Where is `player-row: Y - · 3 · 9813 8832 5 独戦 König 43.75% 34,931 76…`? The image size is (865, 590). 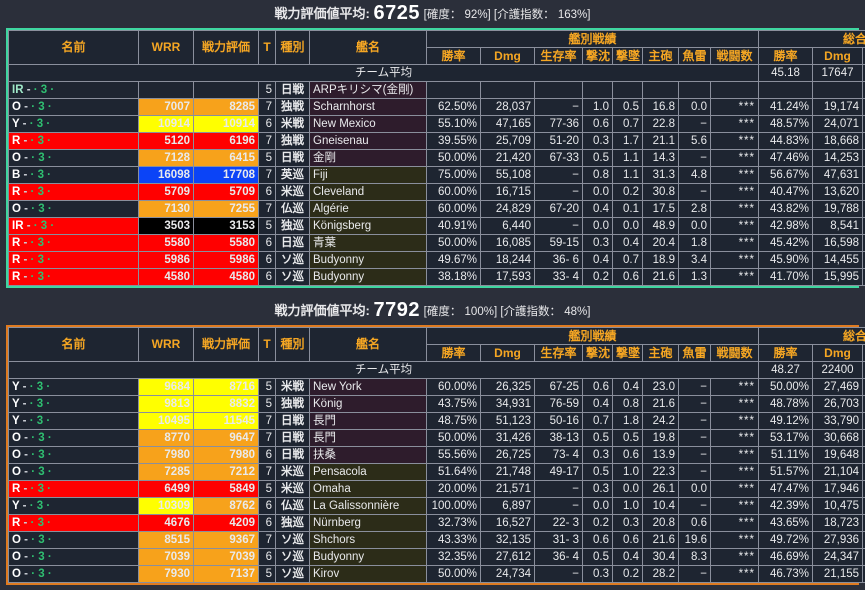 player-row: Y - · 3 · 9813 8832 5 独戦 König 43.75% 34,931 76… is located at coordinates (436, 404).